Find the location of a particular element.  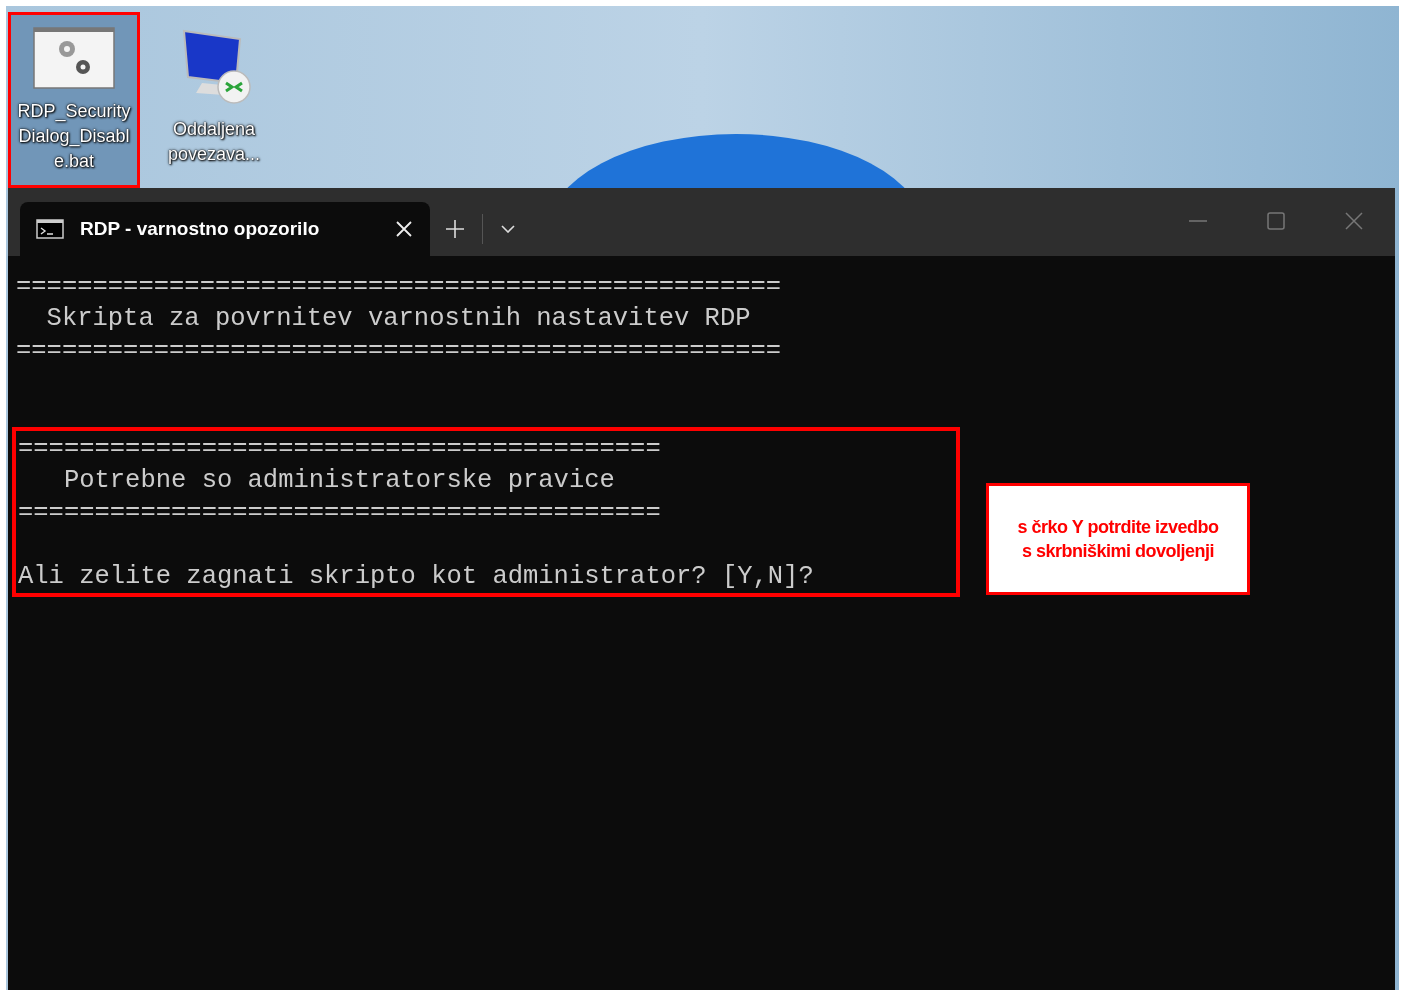

maximize-icon is located at coordinates (1276, 221).